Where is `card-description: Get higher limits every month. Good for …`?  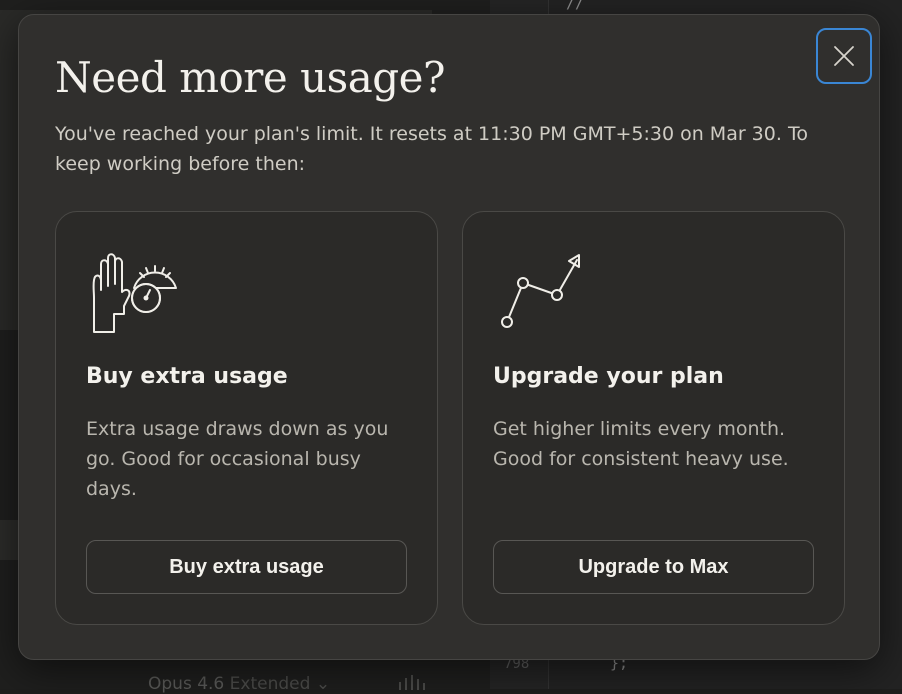 card-description: Get higher limits every month. Good for … is located at coordinates (641, 444).